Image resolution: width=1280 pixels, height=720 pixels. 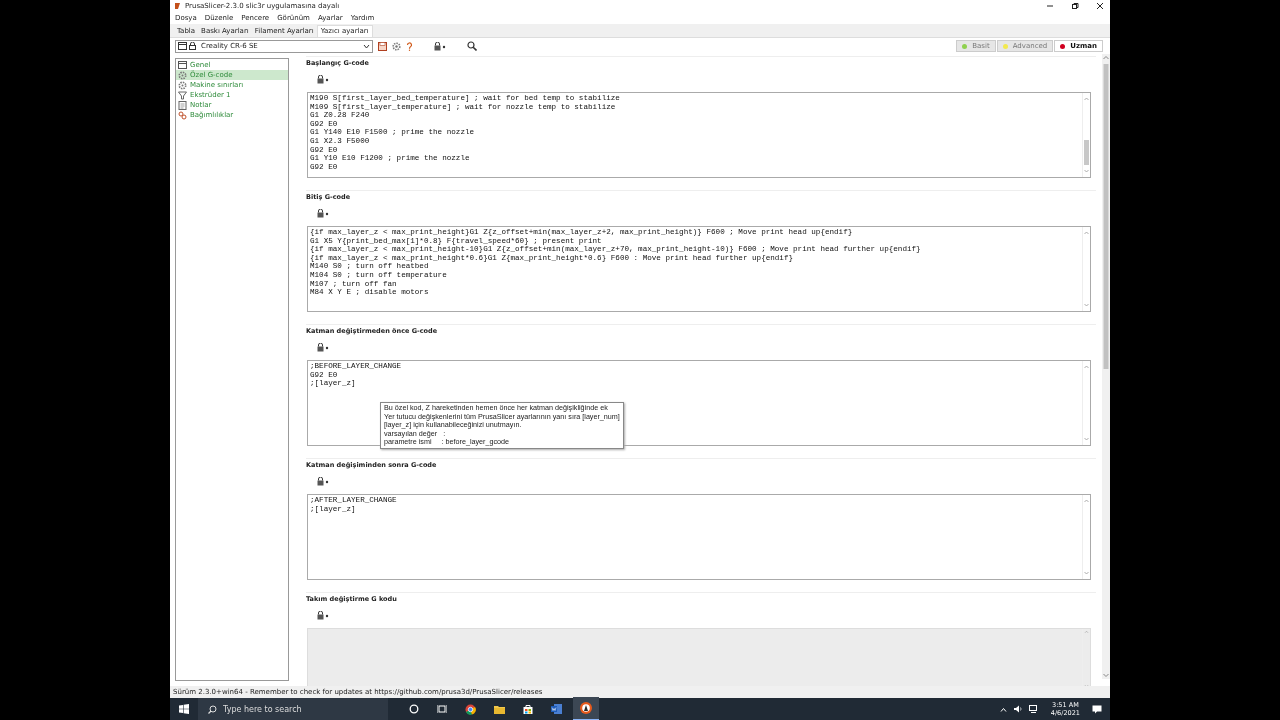 What do you see at coordinates (182, 46) in the screenshot?
I see `window-icon` at bounding box center [182, 46].